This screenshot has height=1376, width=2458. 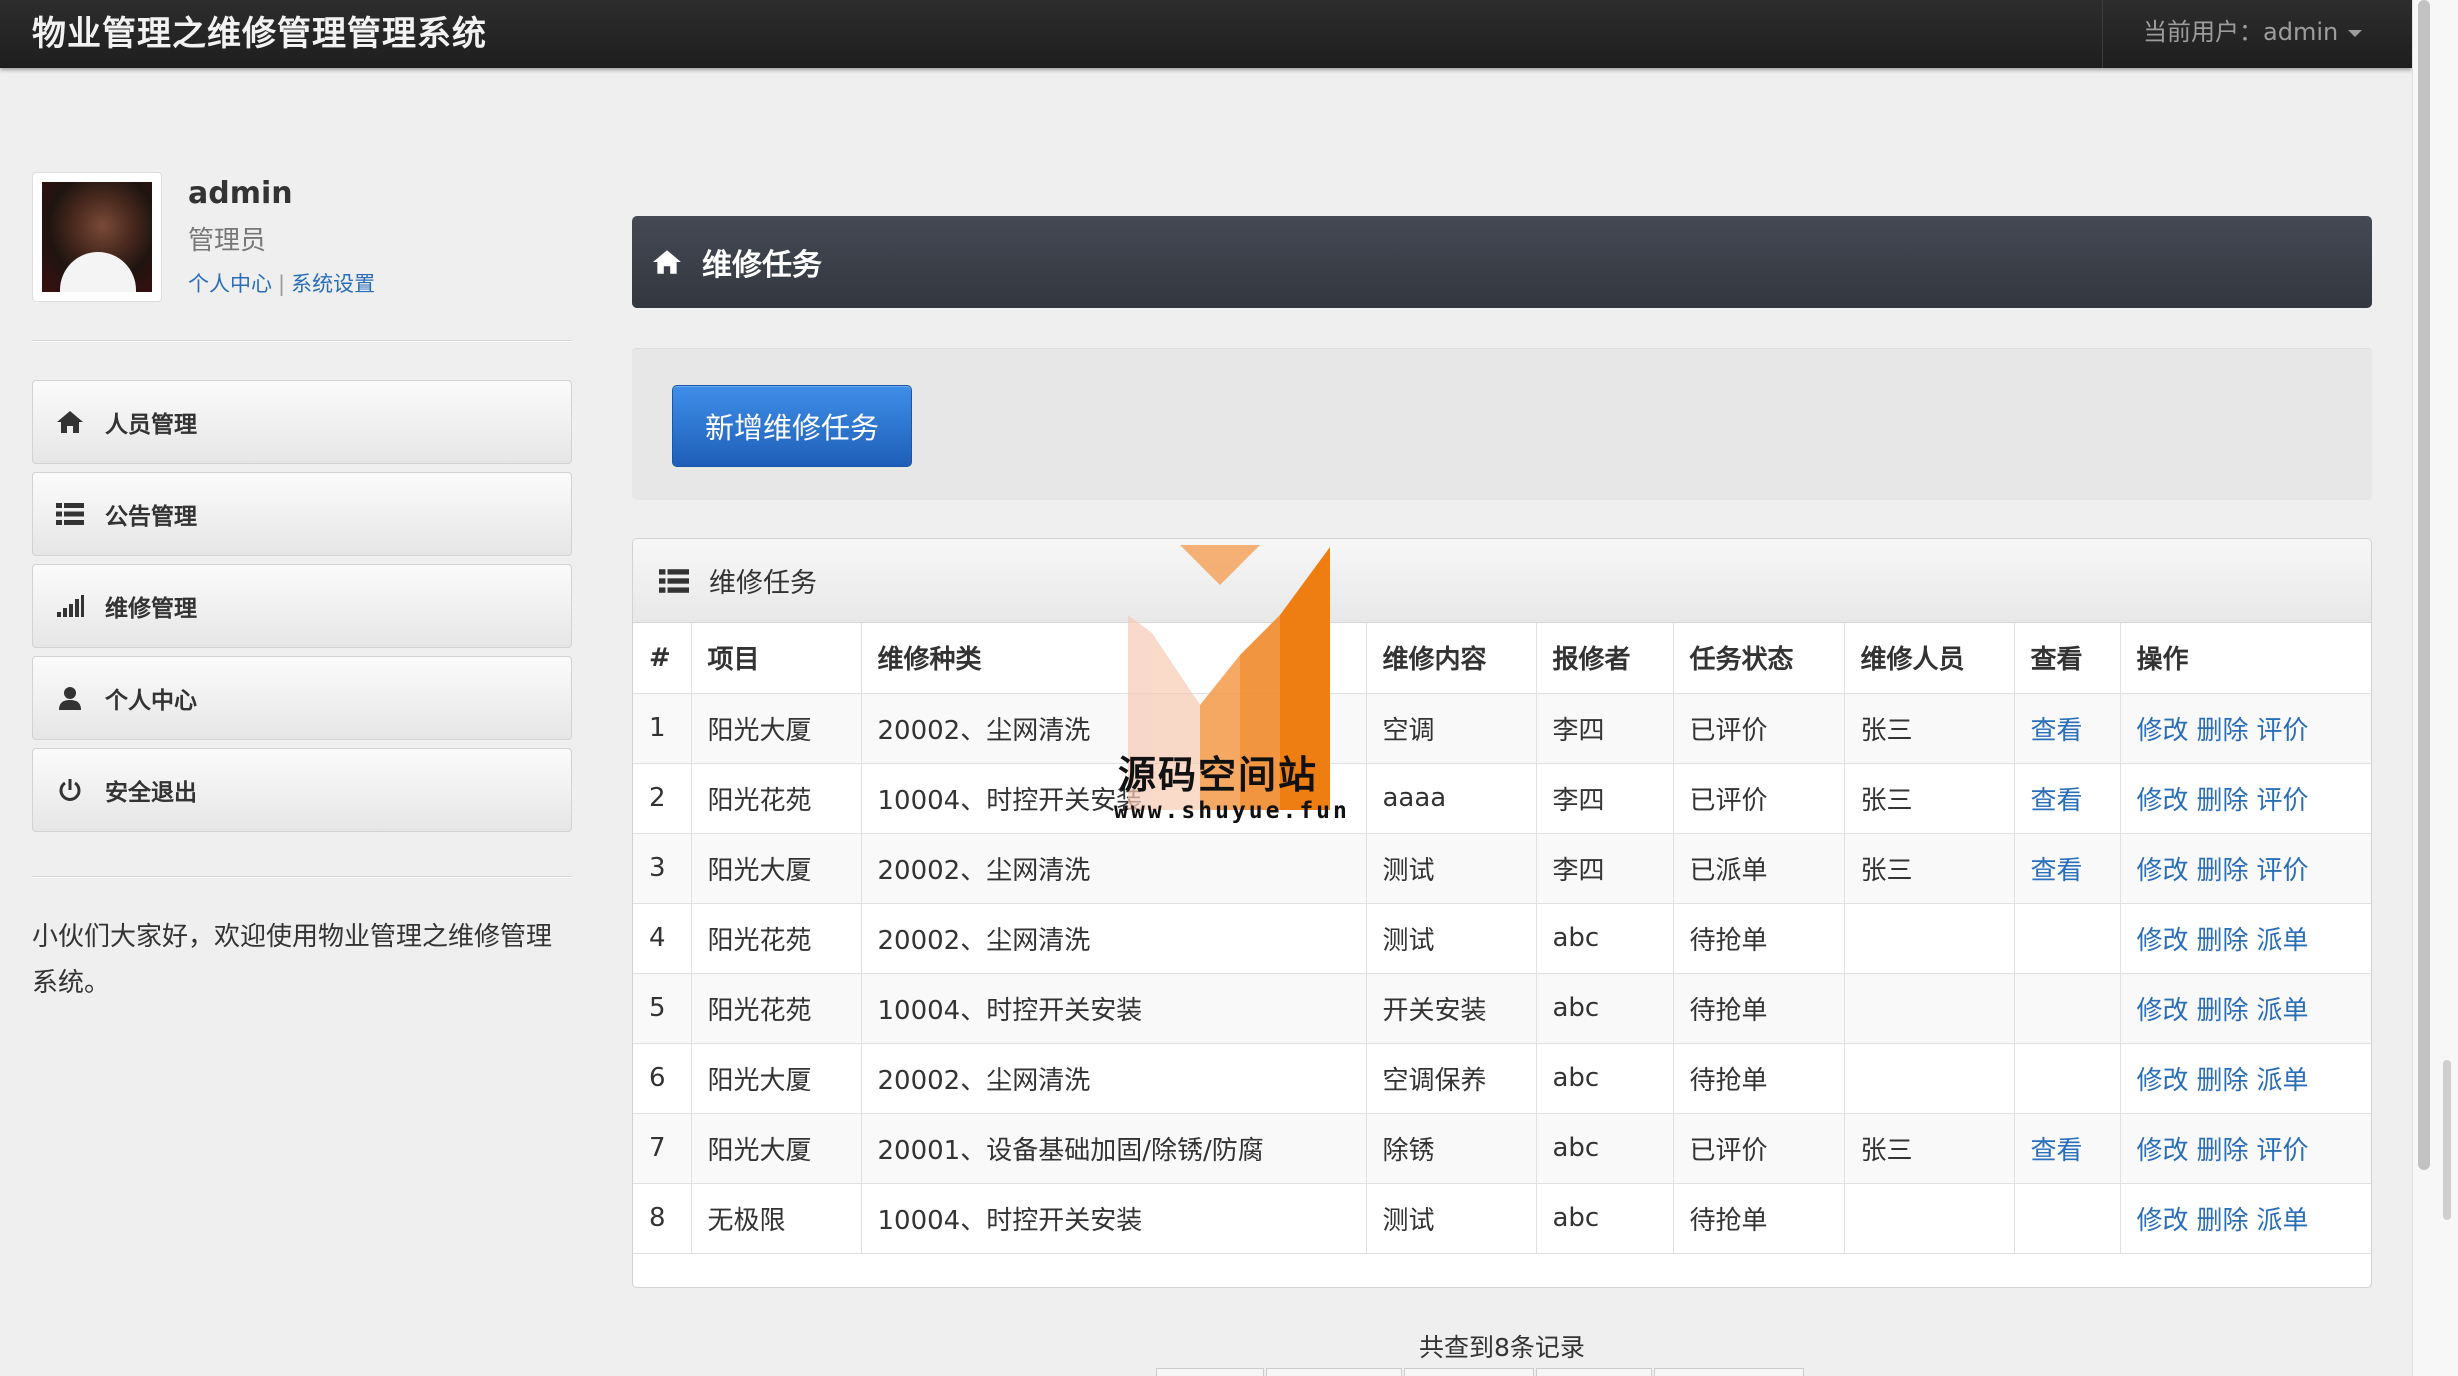 What do you see at coordinates (1218, 775) in the screenshot?
I see `watermark-title: 源码空间站` at bounding box center [1218, 775].